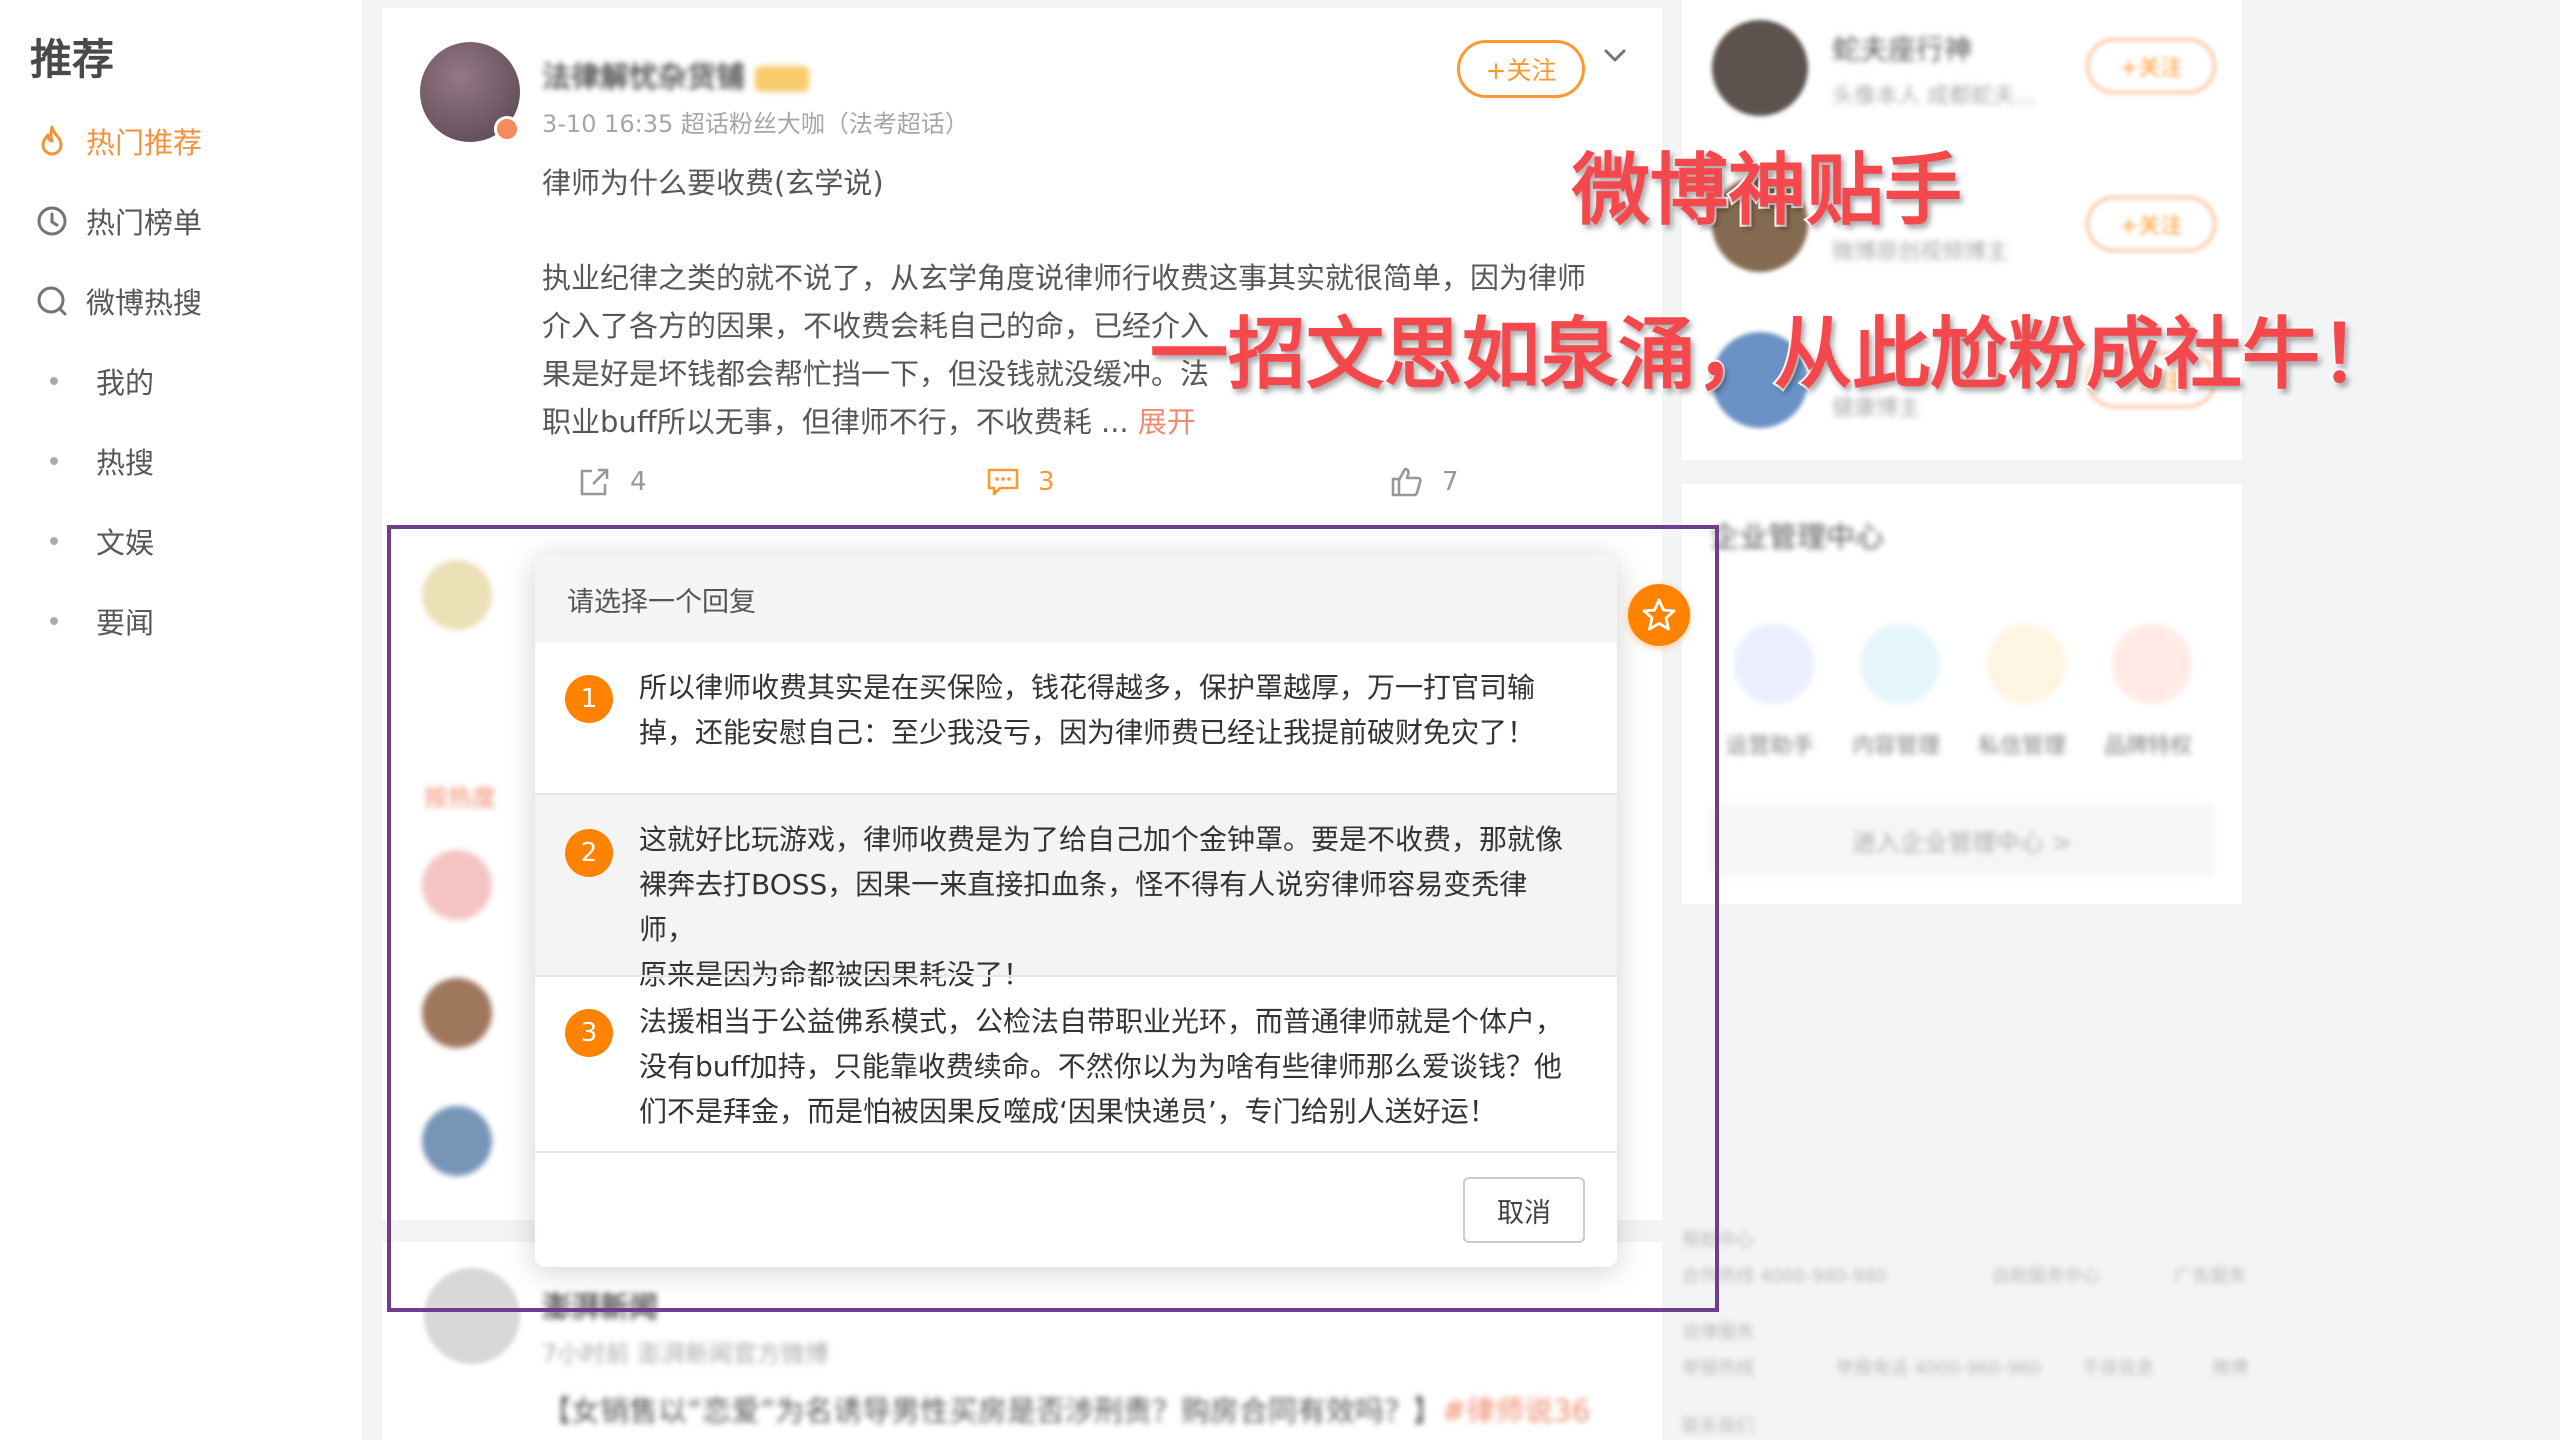  What do you see at coordinates (1718, 1331) in the screenshot?
I see `footer-link: 自律服务` at bounding box center [1718, 1331].